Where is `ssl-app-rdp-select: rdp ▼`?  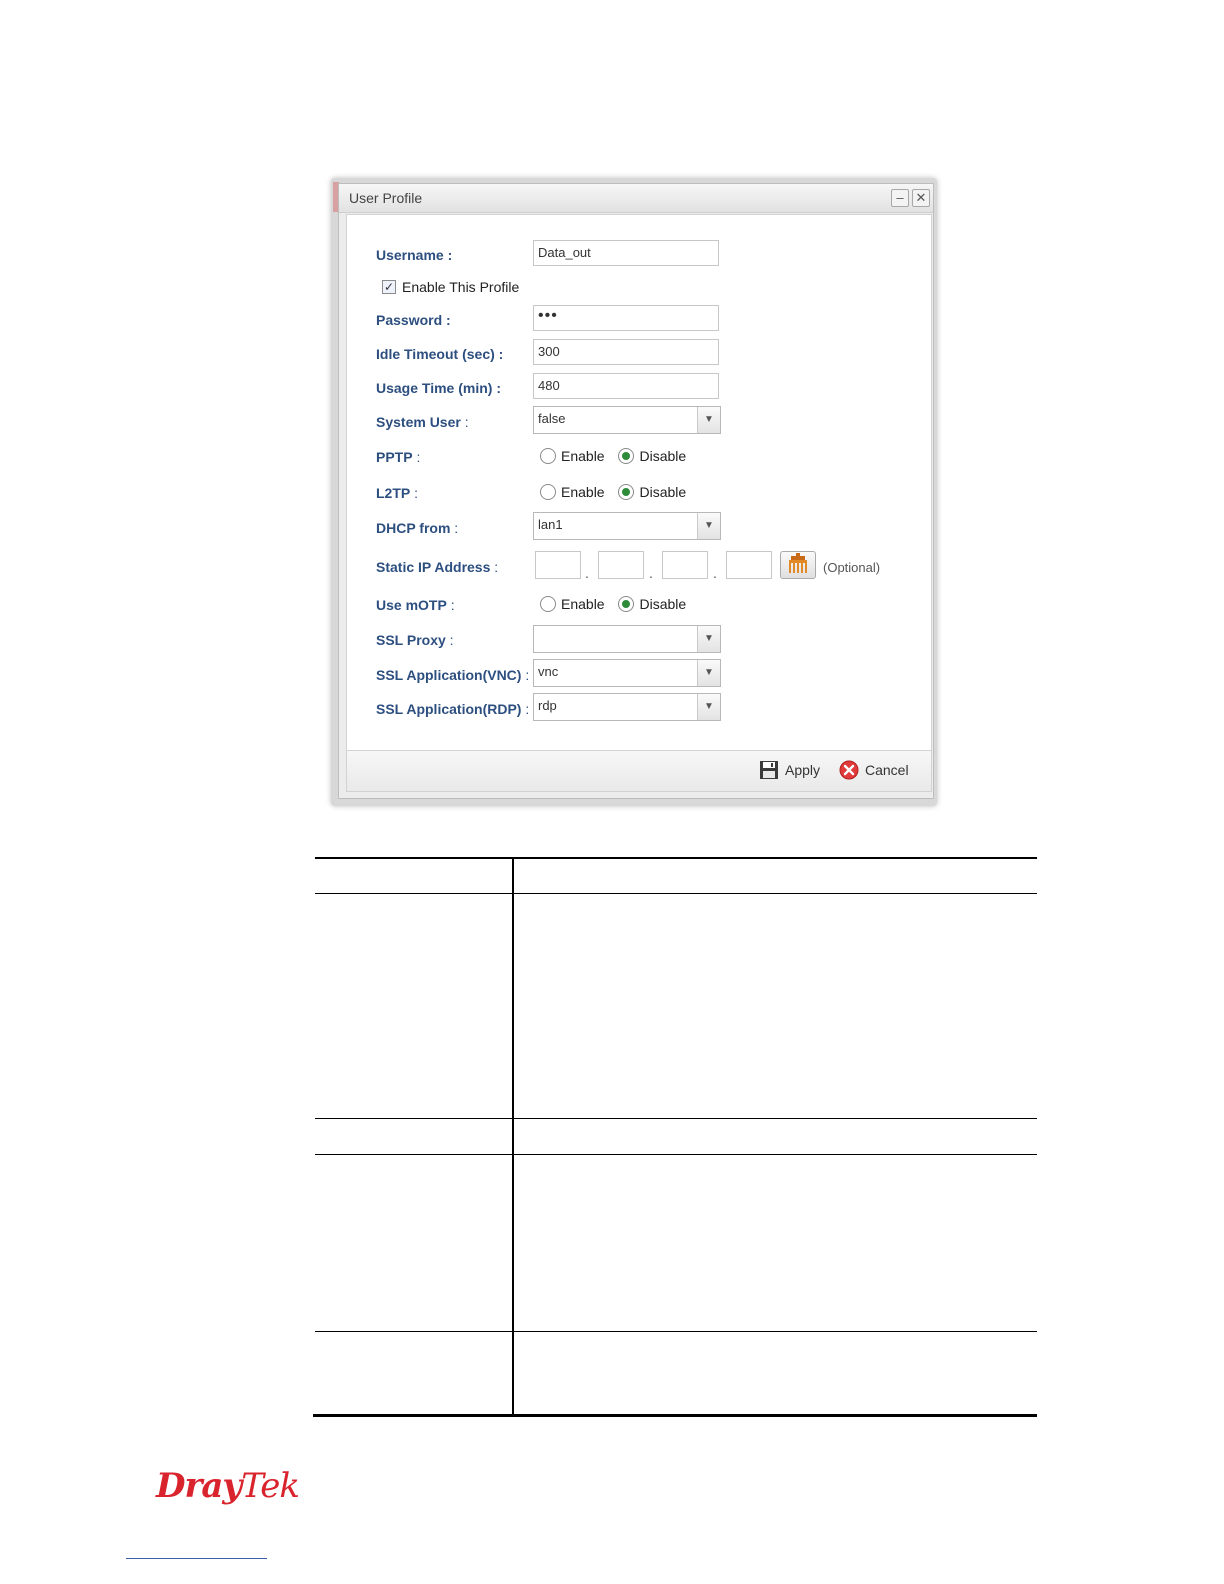 ssl-app-rdp-select: rdp ▼ is located at coordinates (627, 707).